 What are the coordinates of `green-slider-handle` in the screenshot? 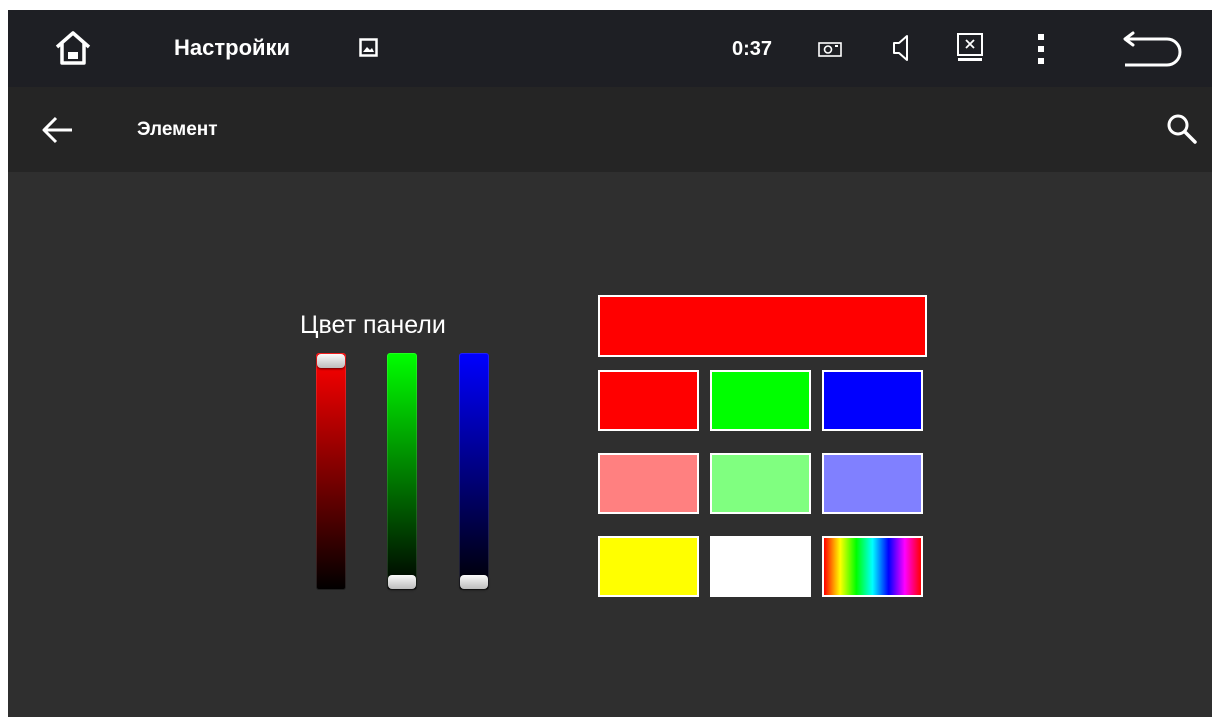 It's located at (402, 582).